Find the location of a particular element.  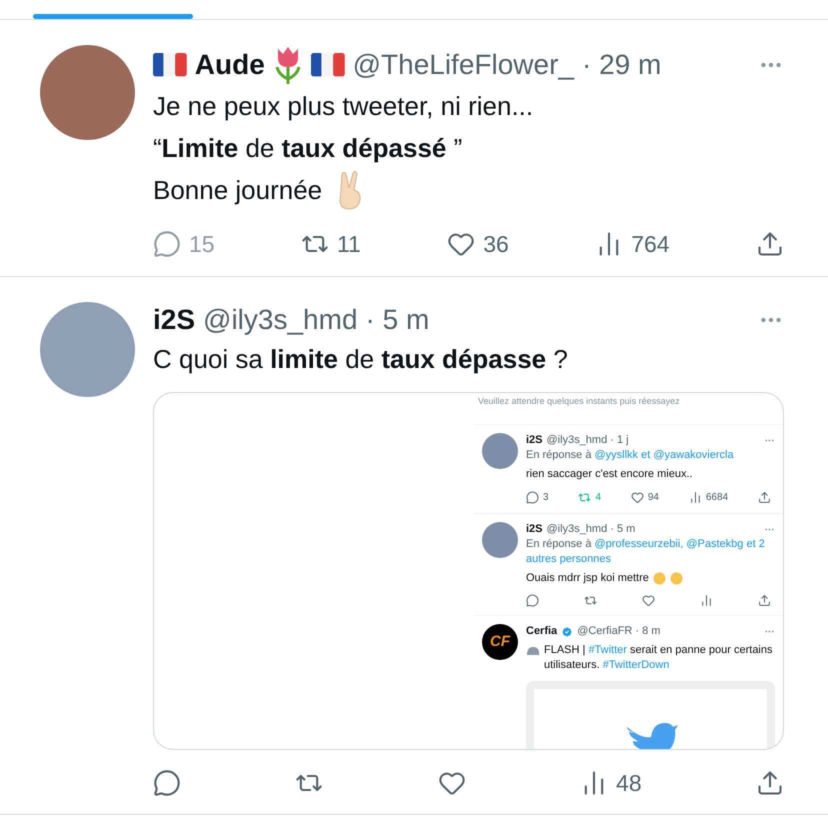

verified-icon is located at coordinates (567, 632).